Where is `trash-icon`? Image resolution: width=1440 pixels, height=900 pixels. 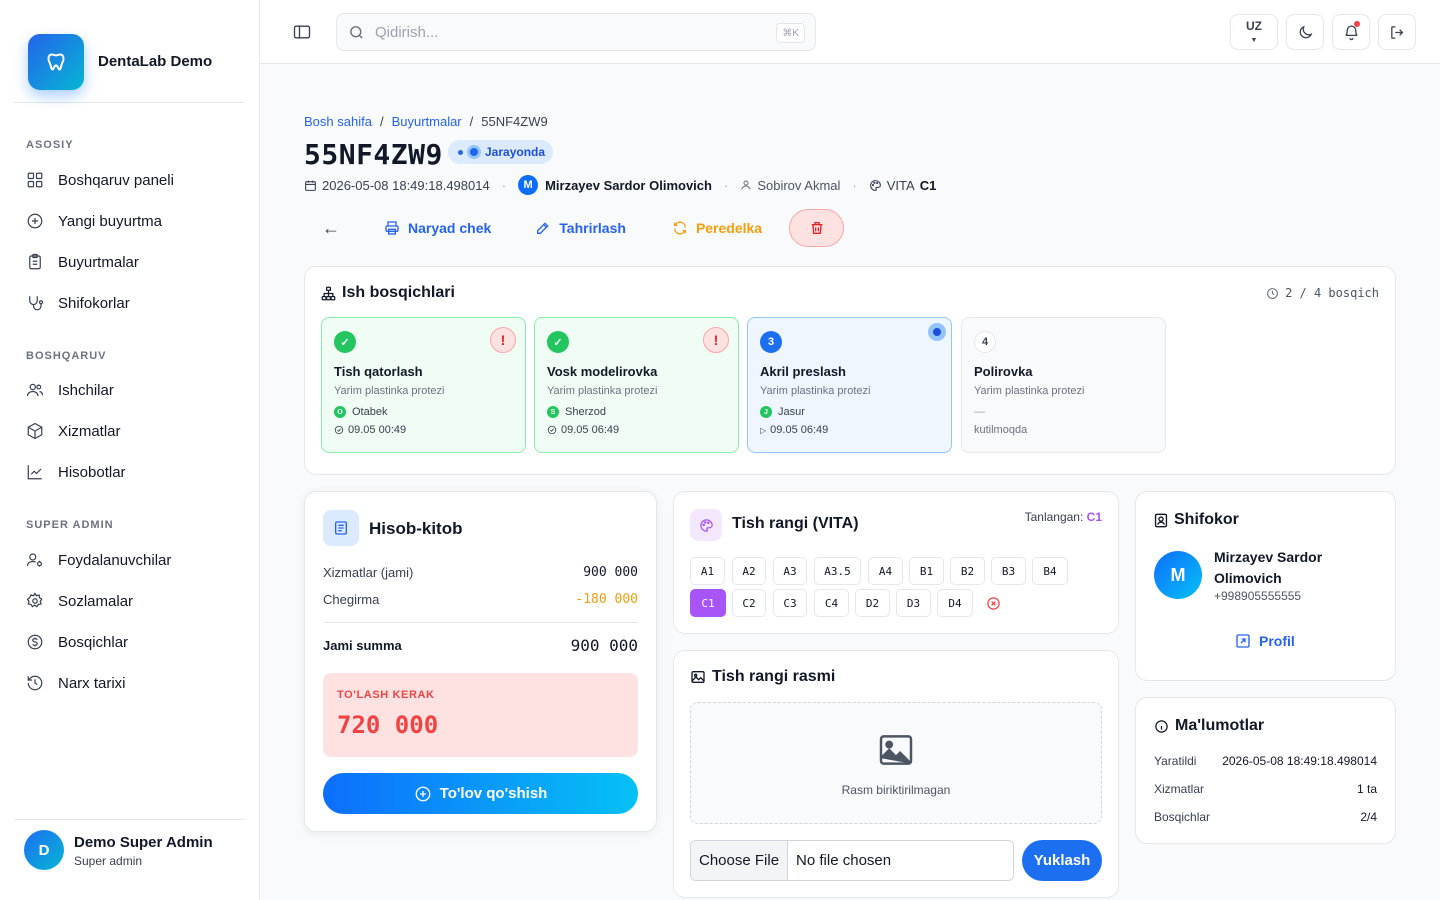
trash-icon is located at coordinates (816, 228).